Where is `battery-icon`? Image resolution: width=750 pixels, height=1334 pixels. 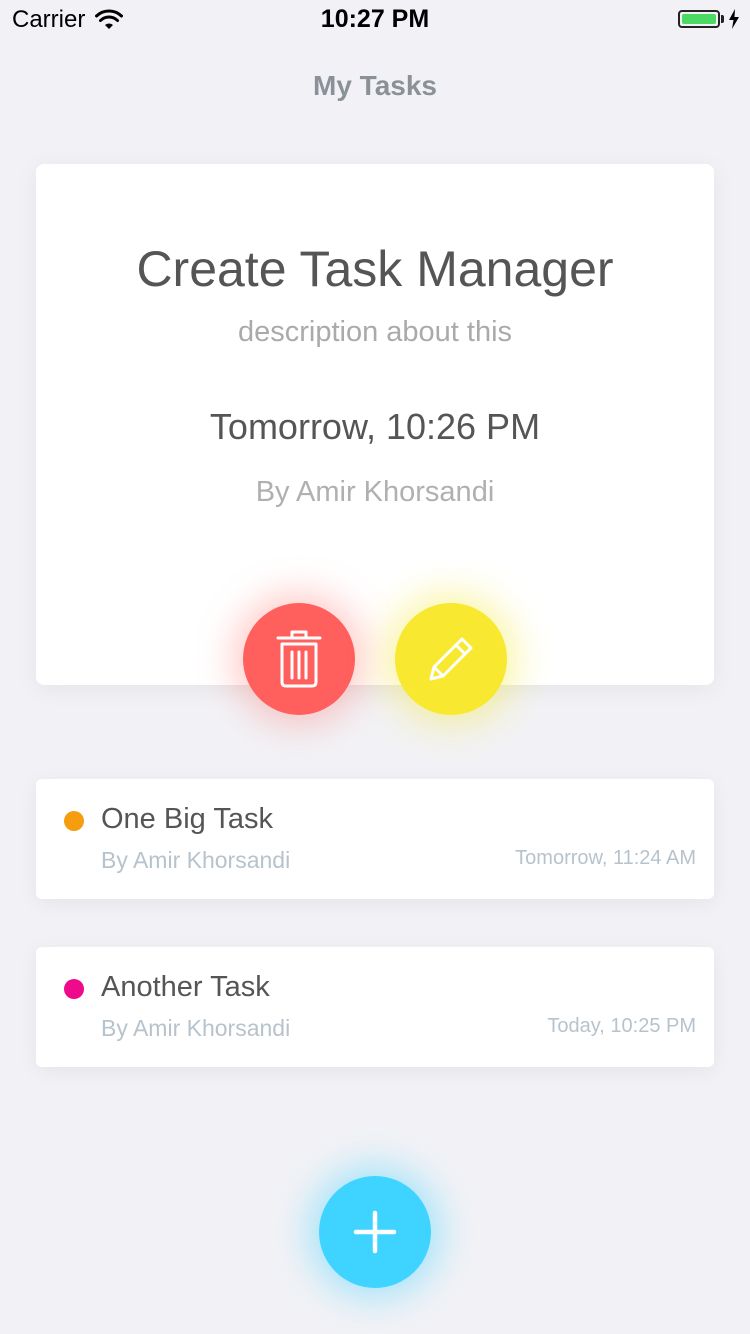
battery-icon is located at coordinates (699, 19).